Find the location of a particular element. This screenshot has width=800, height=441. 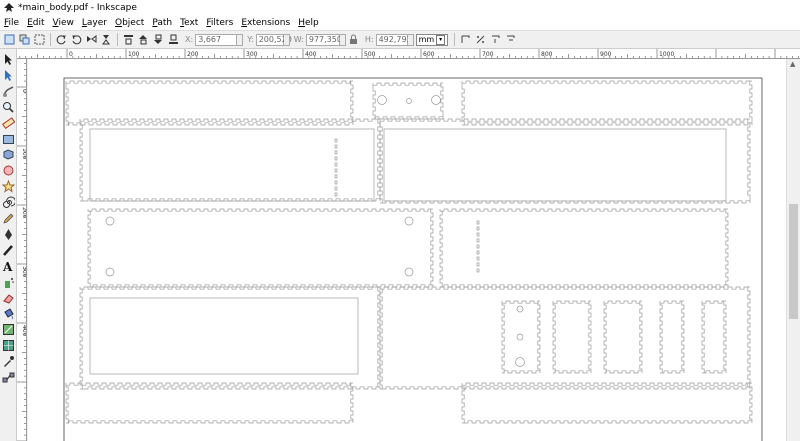

connector-tool-icon is located at coordinates (8, 377).